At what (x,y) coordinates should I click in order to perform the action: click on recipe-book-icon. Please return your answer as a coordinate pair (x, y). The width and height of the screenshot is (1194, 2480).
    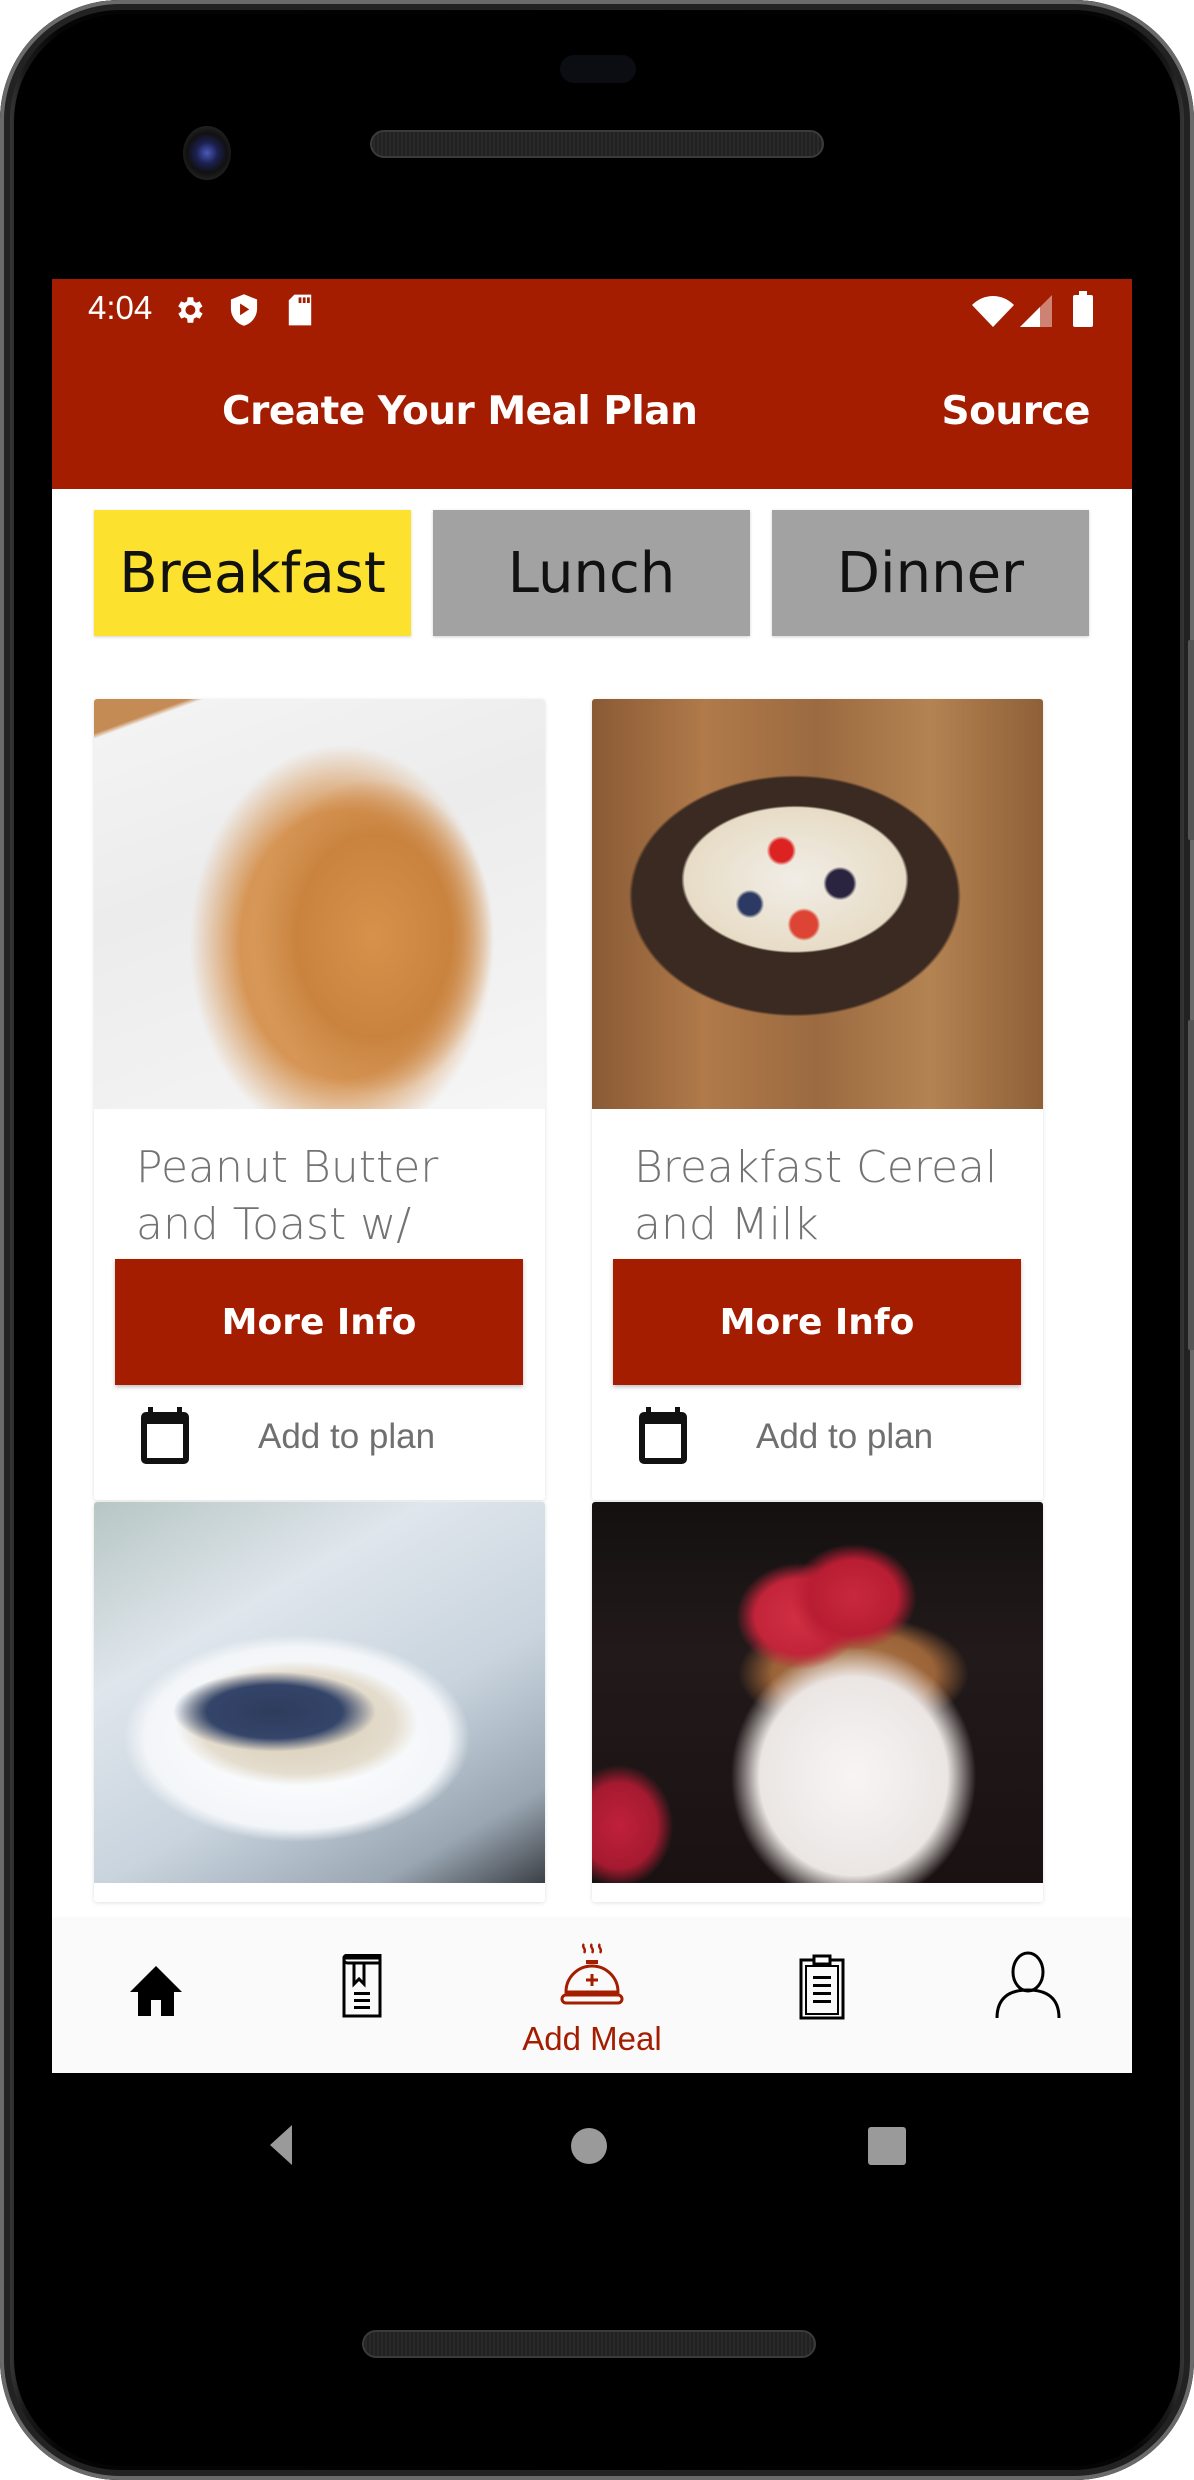
    Looking at the image, I should click on (362, 1986).